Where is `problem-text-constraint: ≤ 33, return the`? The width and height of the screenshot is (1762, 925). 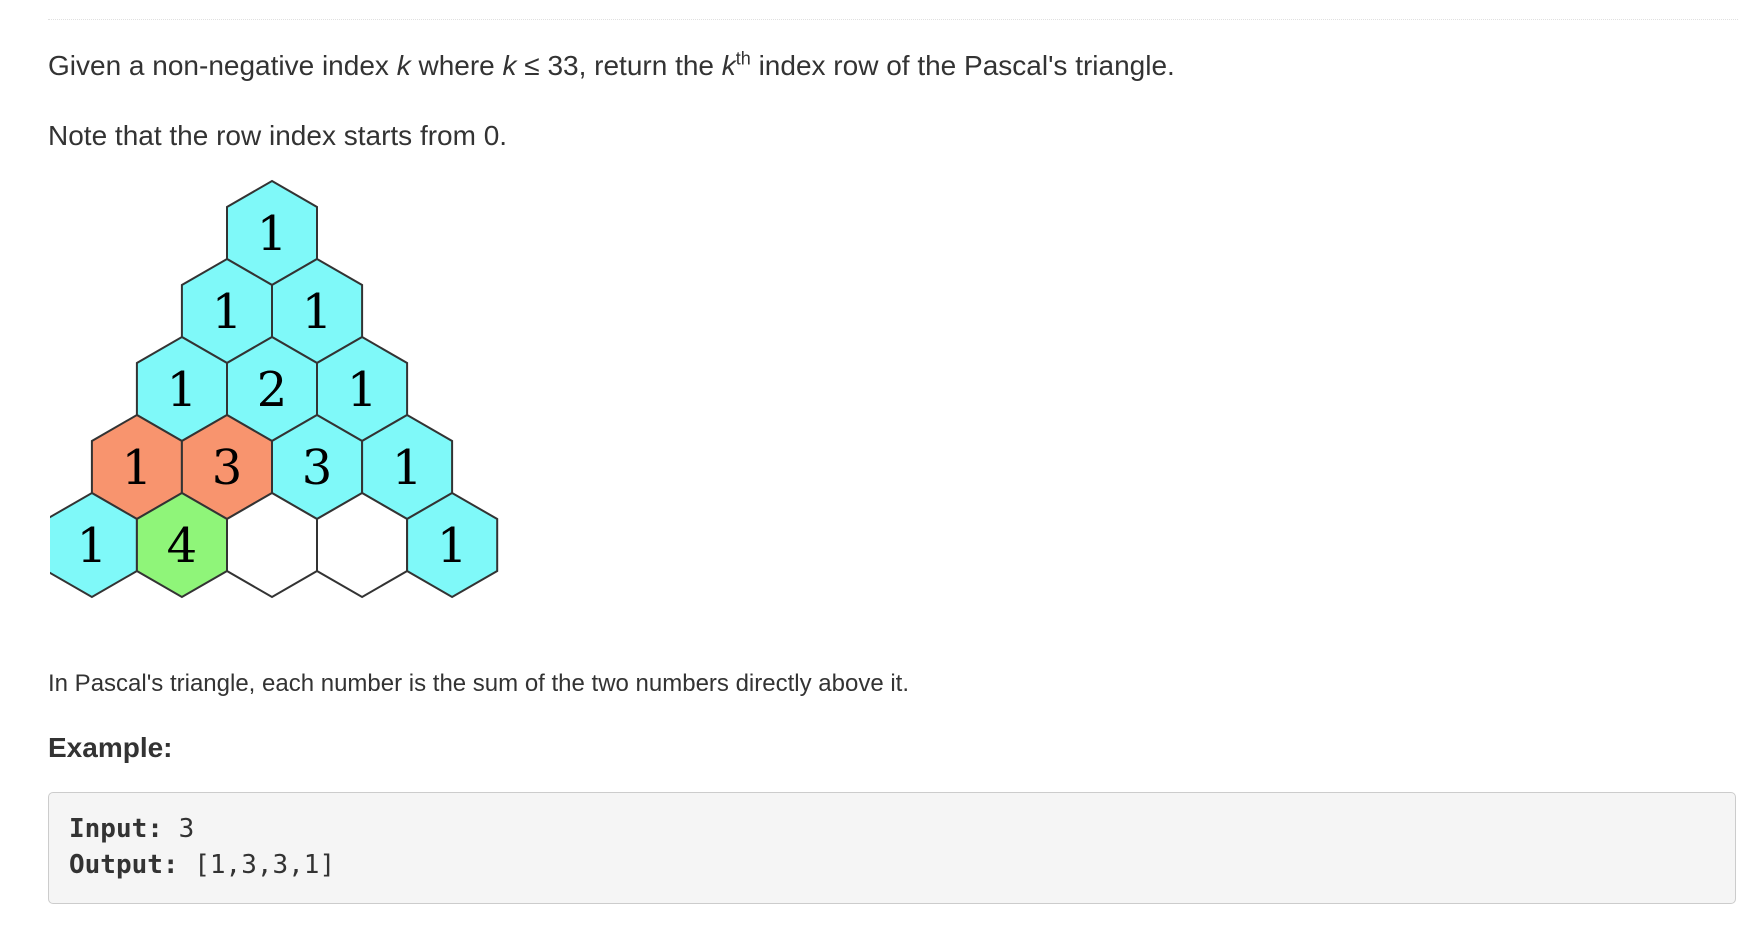
problem-text-constraint: ≤ 33, return the is located at coordinates (619, 65).